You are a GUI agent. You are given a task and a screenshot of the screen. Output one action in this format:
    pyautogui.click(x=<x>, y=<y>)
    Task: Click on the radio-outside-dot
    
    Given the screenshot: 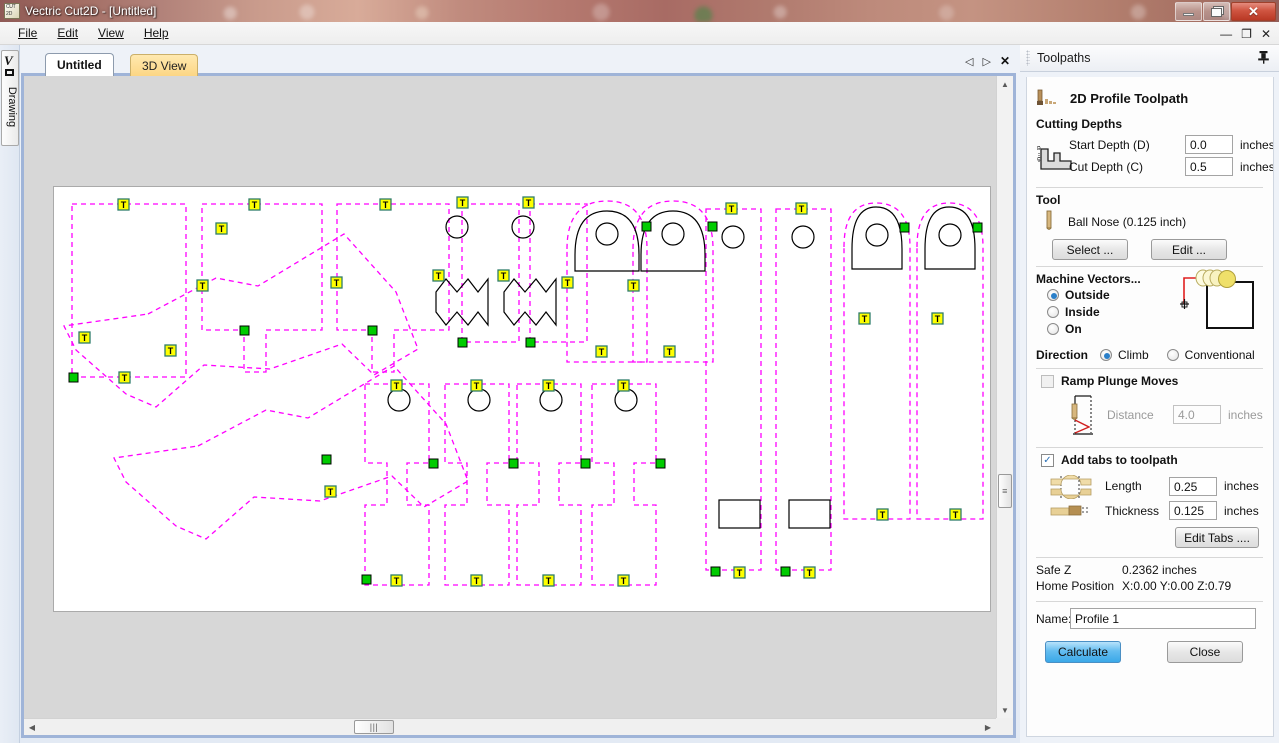 What is the action you would take?
    pyautogui.click(x=1053, y=295)
    